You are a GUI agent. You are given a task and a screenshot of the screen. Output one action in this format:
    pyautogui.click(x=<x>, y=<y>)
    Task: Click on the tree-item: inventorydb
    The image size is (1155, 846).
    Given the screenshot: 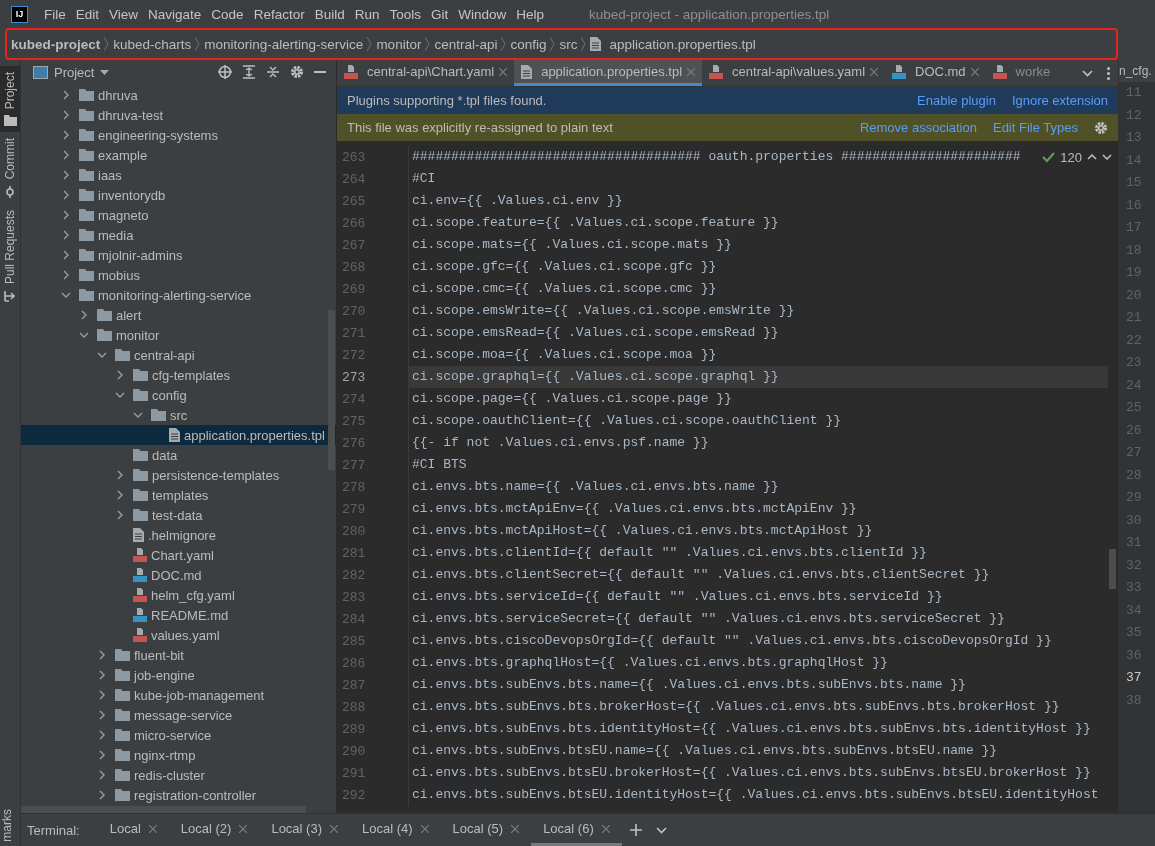 What is the action you would take?
    pyautogui.click(x=178, y=195)
    